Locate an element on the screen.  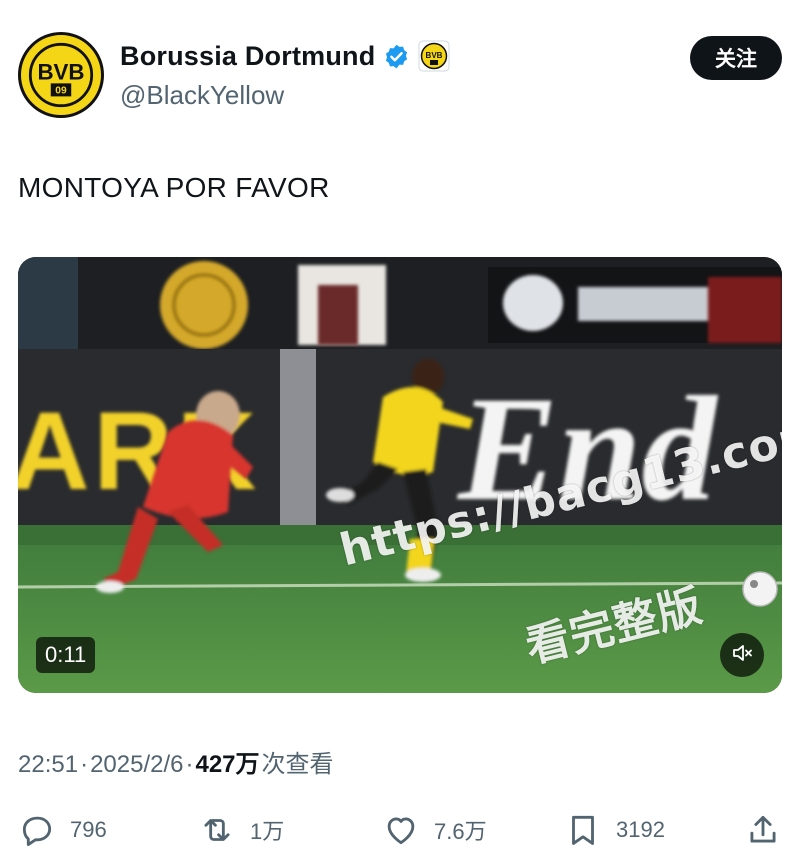
bookmark-icon is located at coordinates (583, 830).